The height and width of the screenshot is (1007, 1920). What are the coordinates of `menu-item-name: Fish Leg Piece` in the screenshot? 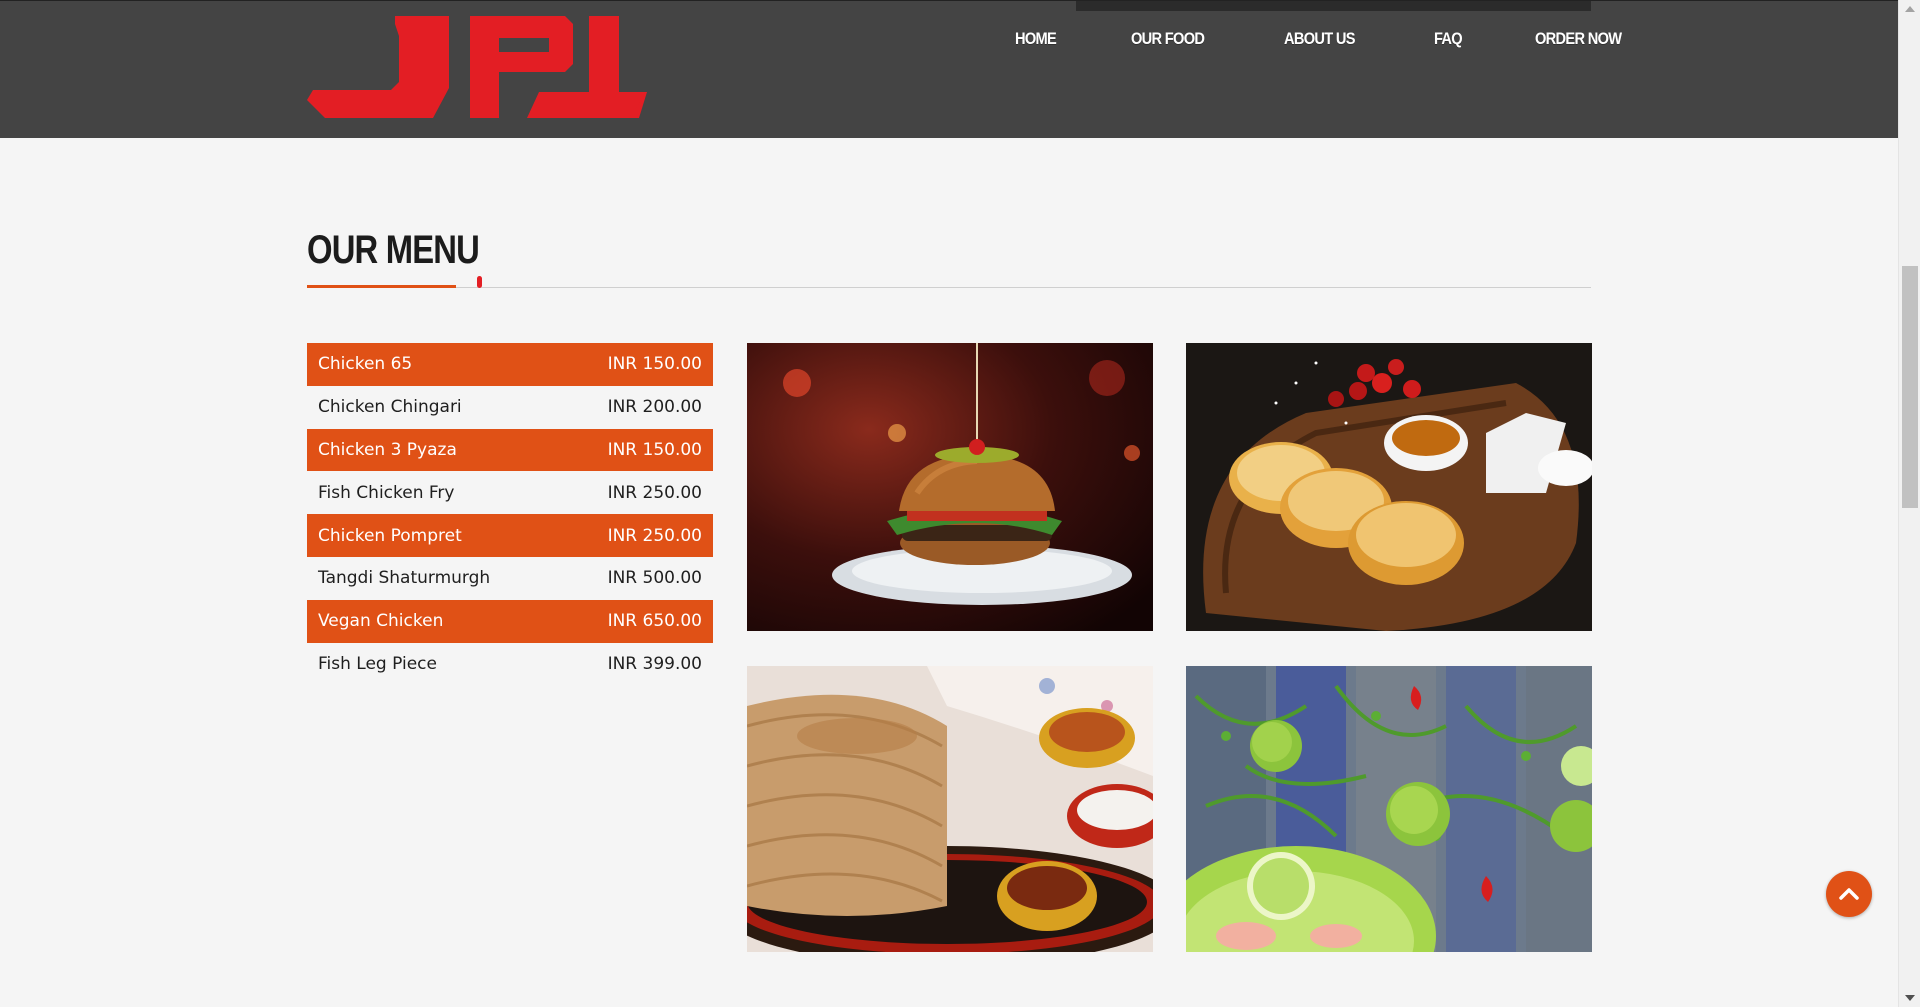 It's located at (377, 663).